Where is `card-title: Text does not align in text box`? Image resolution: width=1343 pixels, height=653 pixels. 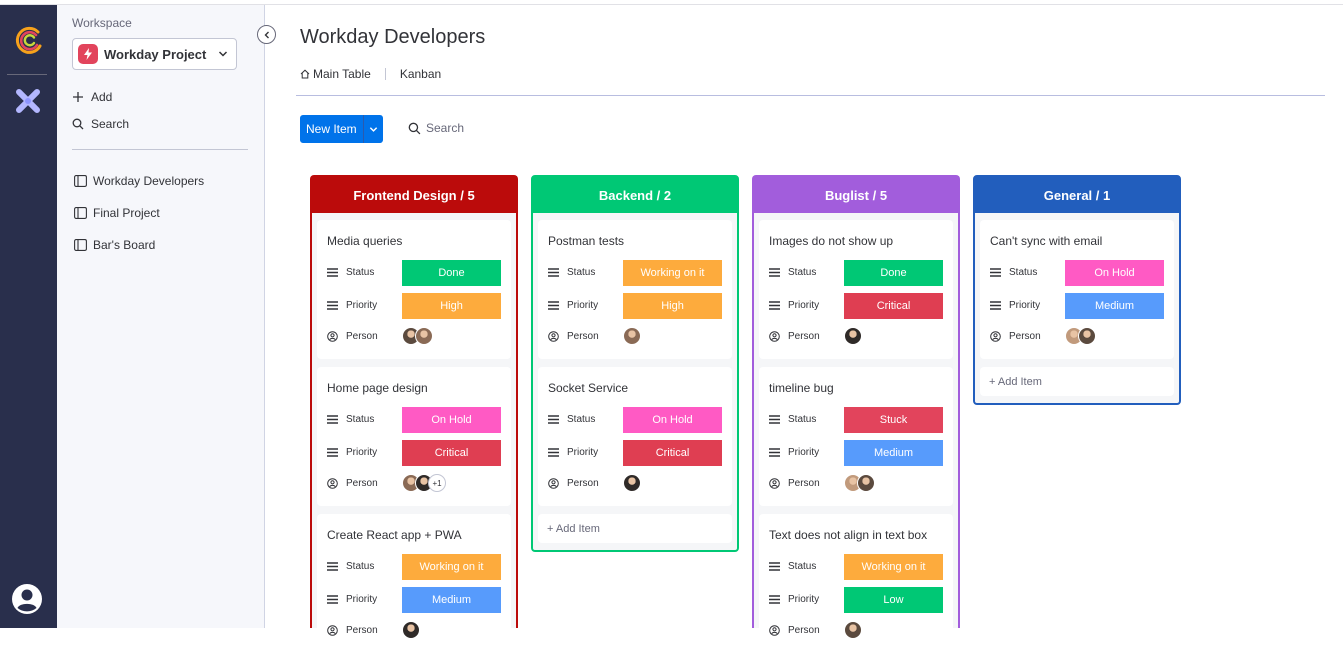 card-title: Text does not align in text box is located at coordinates (856, 539).